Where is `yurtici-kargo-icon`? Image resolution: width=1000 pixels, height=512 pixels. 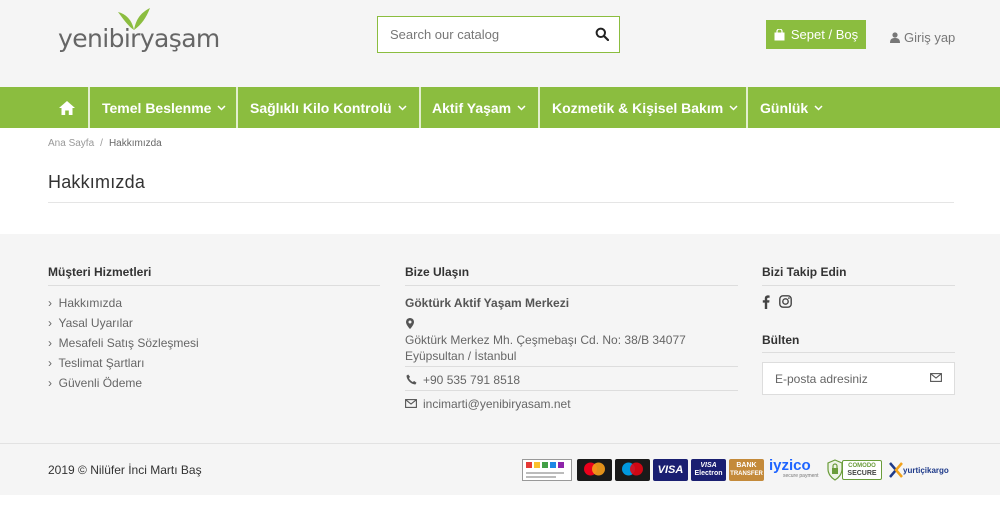 yurtici-kargo-icon is located at coordinates (896, 470).